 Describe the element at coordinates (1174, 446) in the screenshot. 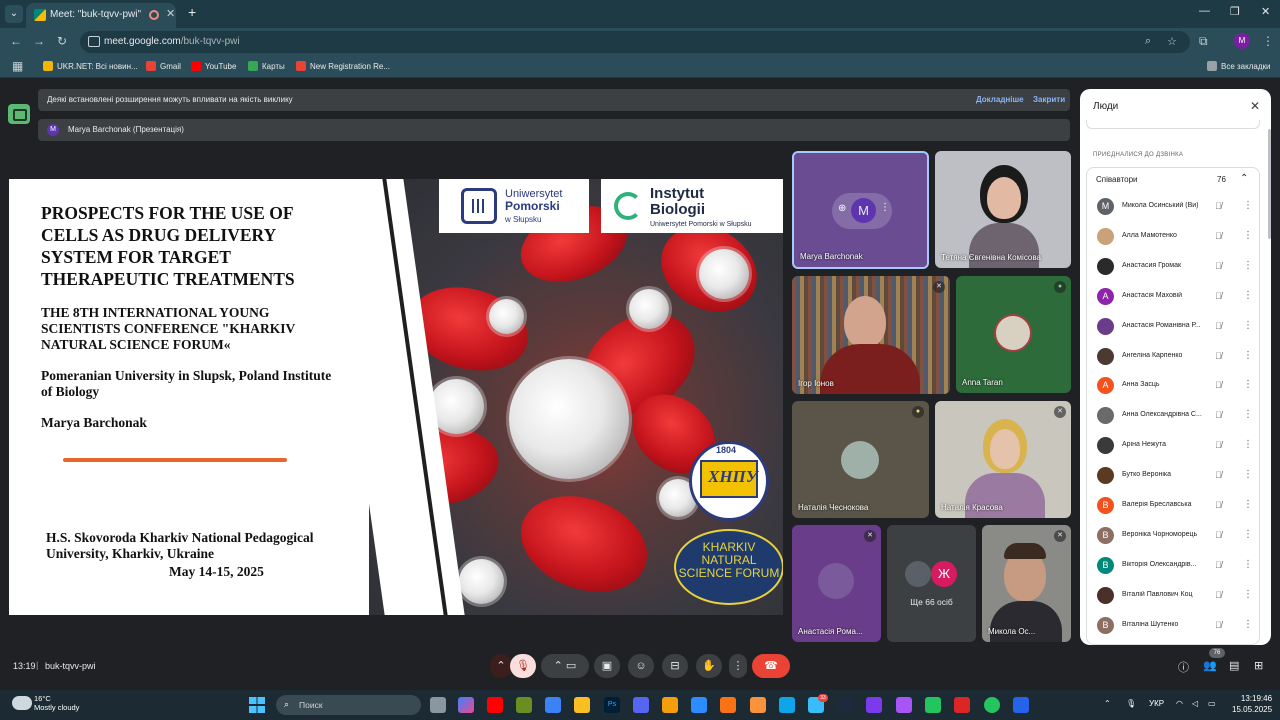

I see `participant-row: Аріна Нежута 🎙̸ ⋮` at that location.